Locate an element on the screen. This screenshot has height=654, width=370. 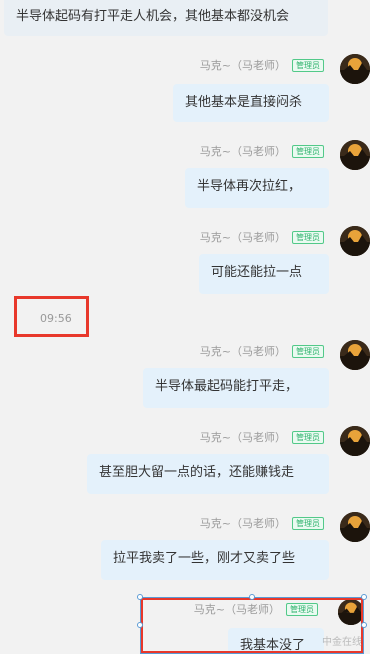
message-bubble: 拉平我卖了一些，刚才又卖了些 is located at coordinates (215, 560).